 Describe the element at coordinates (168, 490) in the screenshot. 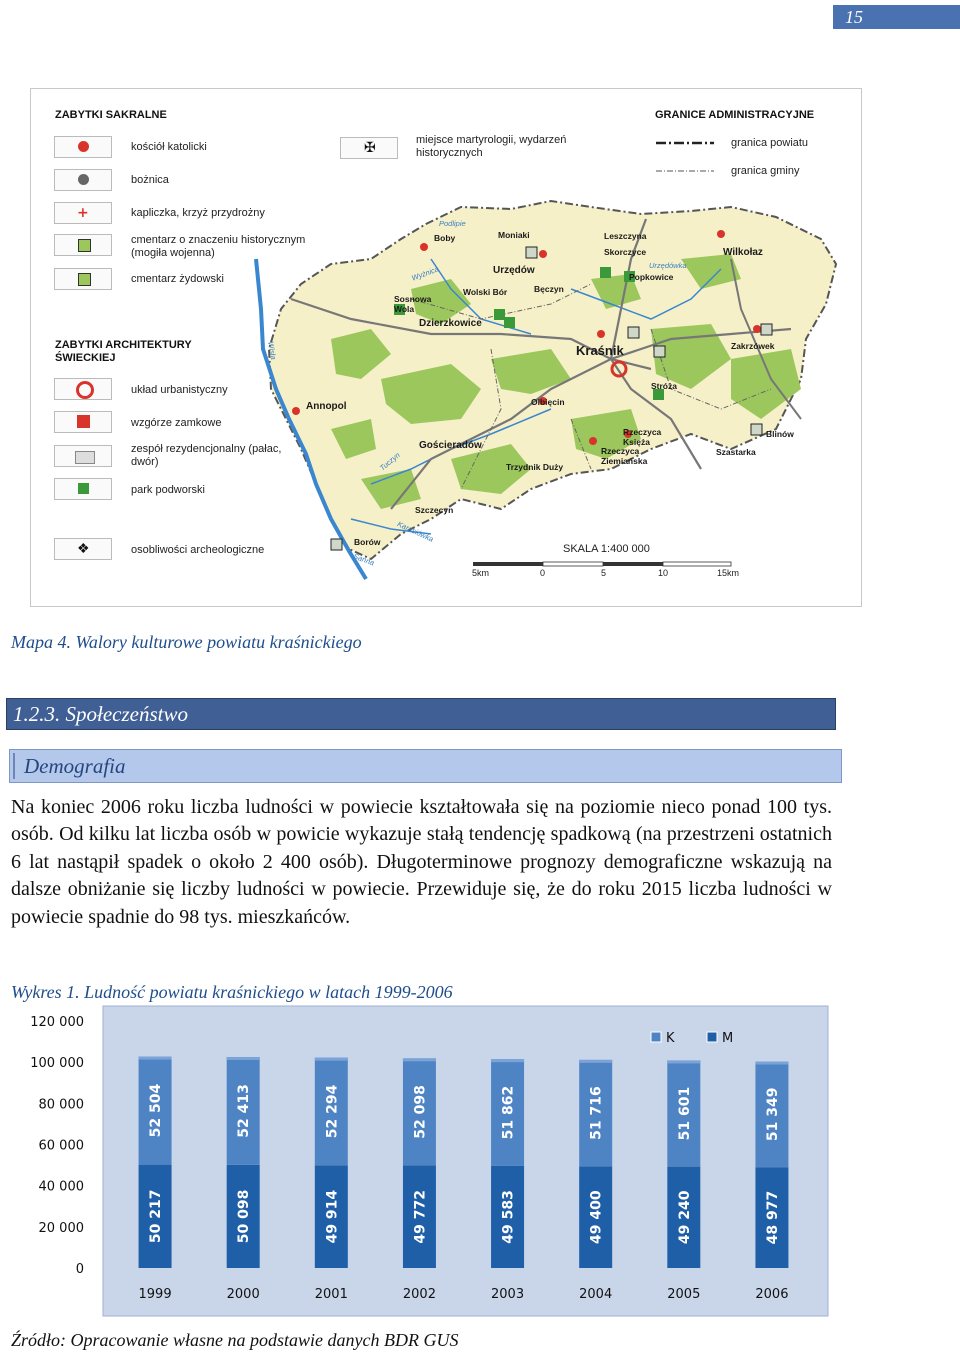

I see `legend-manor-park: park podworski` at that location.